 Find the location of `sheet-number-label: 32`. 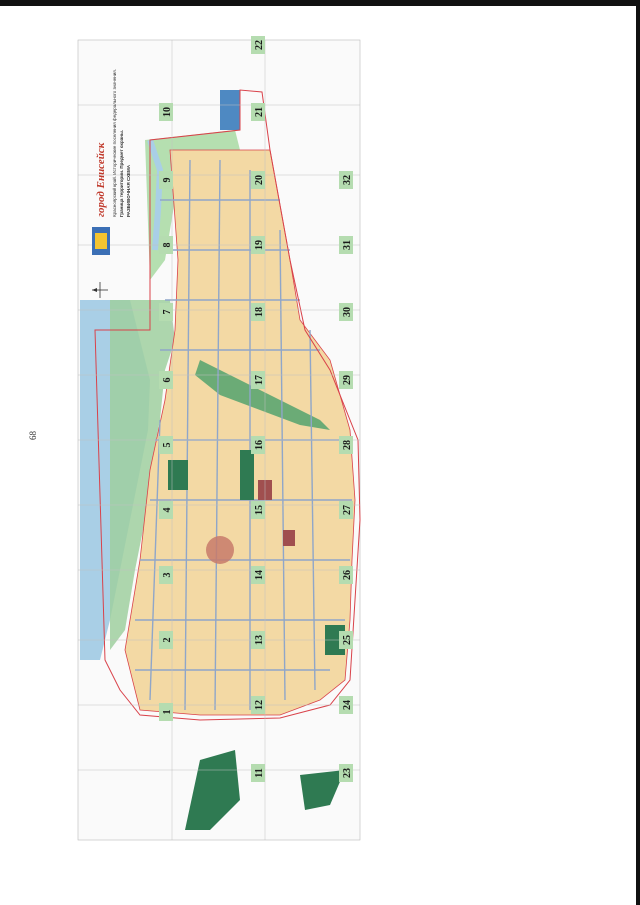

sheet-number-label: 32 is located at coordinates (347, 180).